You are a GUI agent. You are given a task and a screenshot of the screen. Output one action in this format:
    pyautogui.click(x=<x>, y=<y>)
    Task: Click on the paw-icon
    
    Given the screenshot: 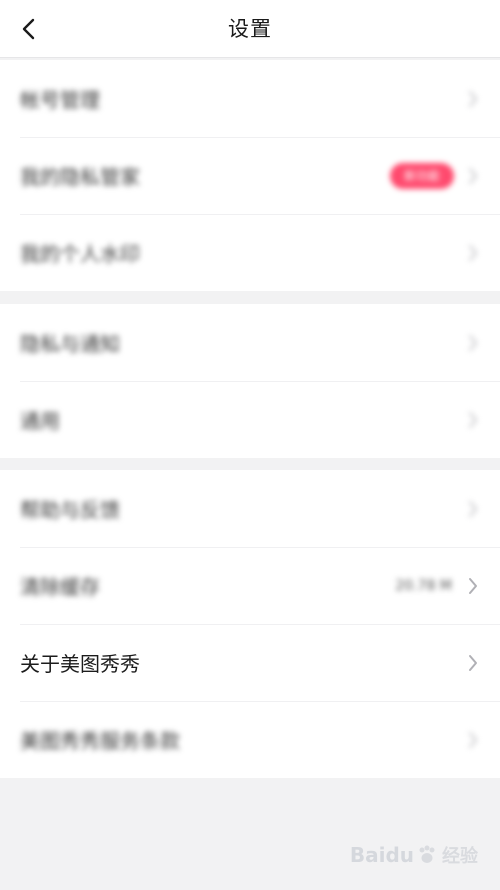 What is the action you would take?
    pyautogui.click(x=427, y=854)
    